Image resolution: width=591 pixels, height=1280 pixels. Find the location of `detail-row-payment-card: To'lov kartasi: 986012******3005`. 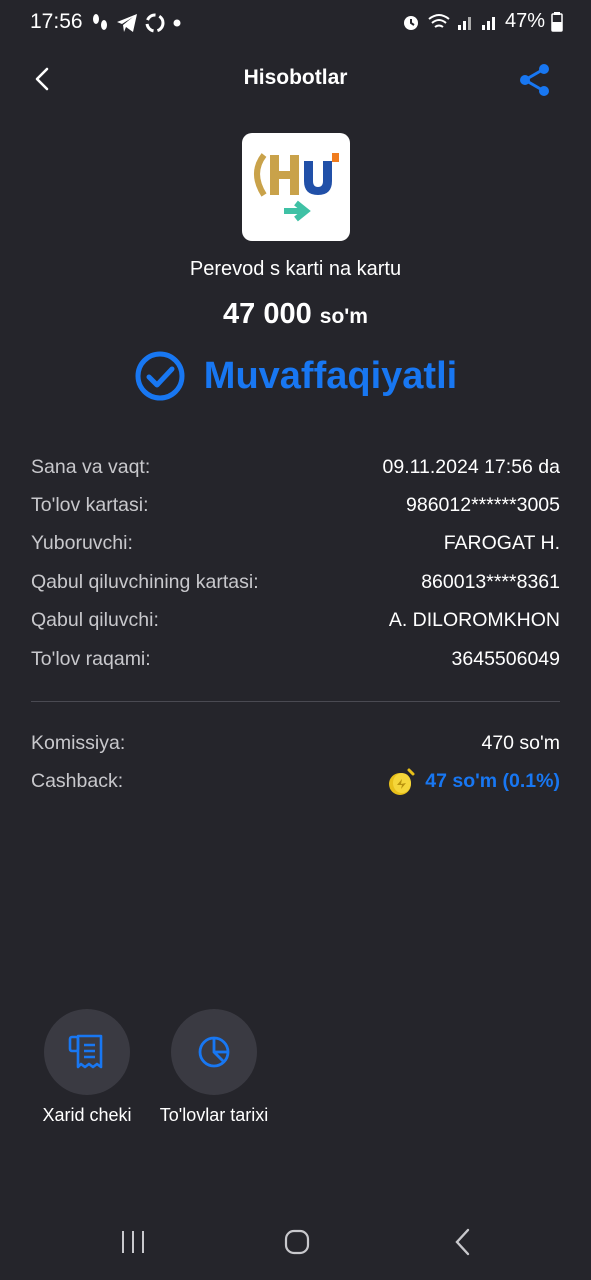

detail-row-payment-card: To'lov kartasi: 986012******3005 is located at coordinates (295, 505).